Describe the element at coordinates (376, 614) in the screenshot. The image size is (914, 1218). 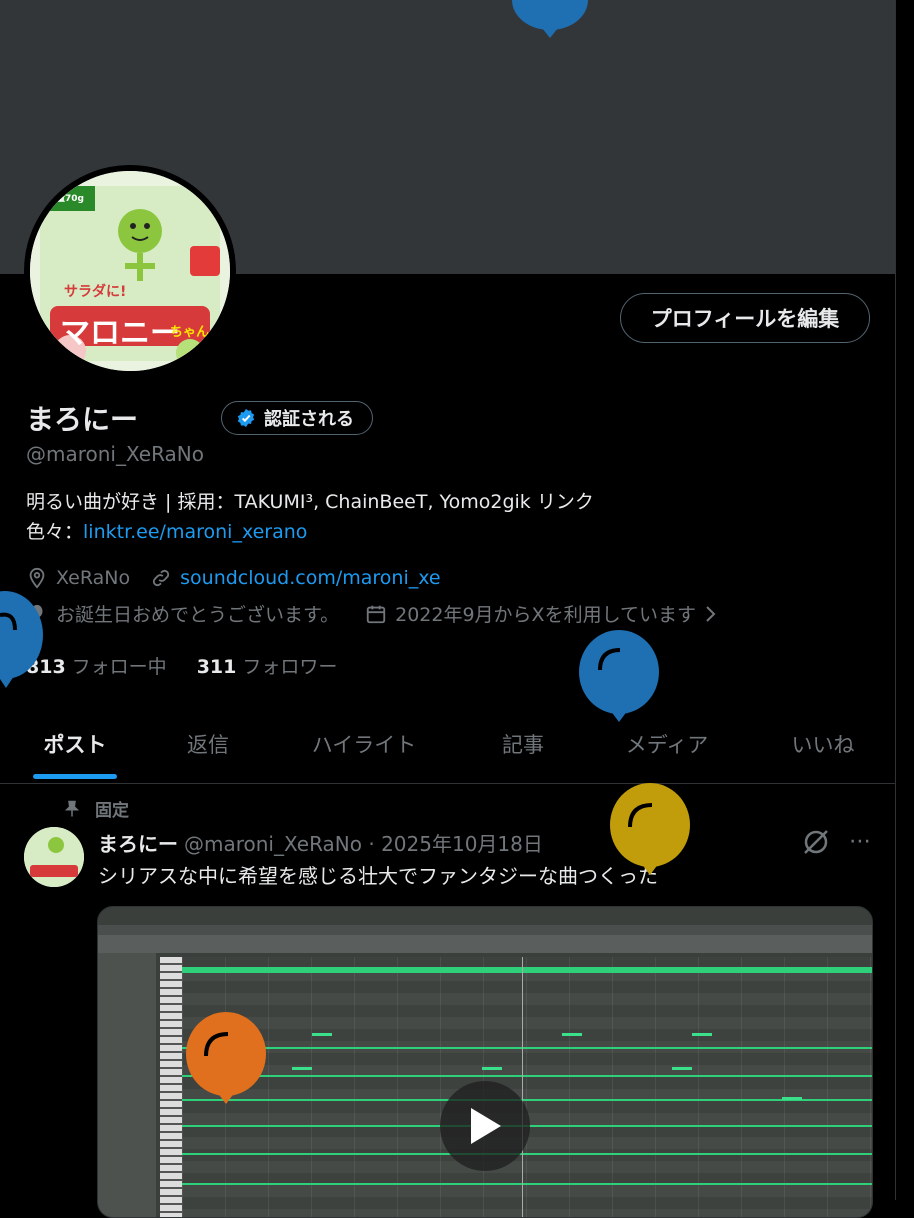
I see `calendar-icon` at that location.